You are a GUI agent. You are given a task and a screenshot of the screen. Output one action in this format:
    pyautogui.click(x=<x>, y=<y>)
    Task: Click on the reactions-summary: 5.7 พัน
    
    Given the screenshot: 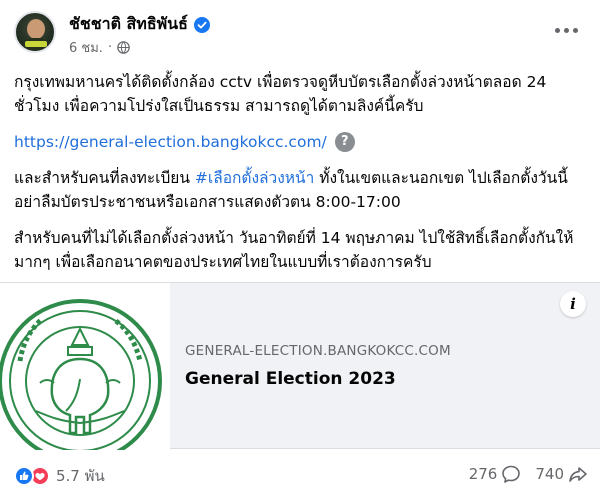 What is the action you would take?
    pyautogui.click(x=59, y=476)
    